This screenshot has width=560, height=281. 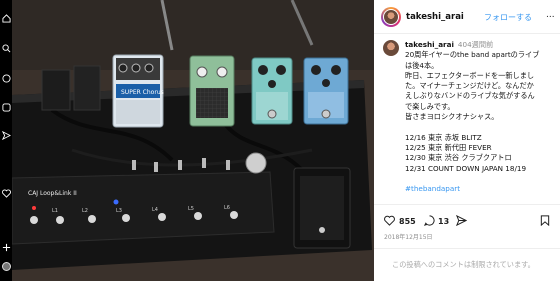 What do you see at coordinates (391, 17) in the screenshot?
I see `author-avatar` at bounding box center [391, 17].